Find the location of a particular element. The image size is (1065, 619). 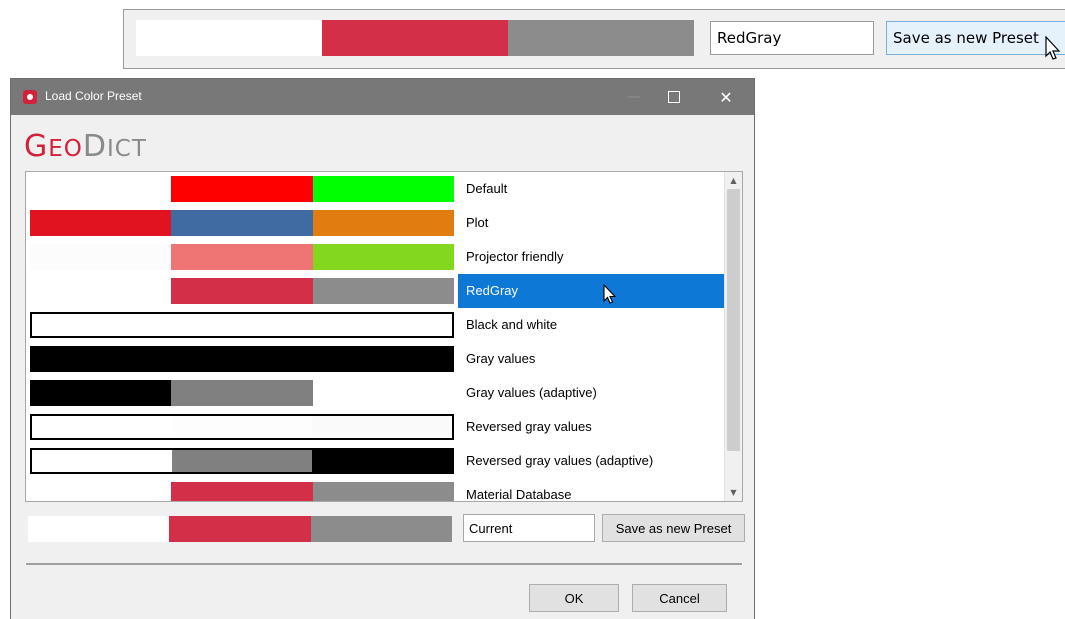

preset-row: Projector friendly is located at coordinates (375, 257).